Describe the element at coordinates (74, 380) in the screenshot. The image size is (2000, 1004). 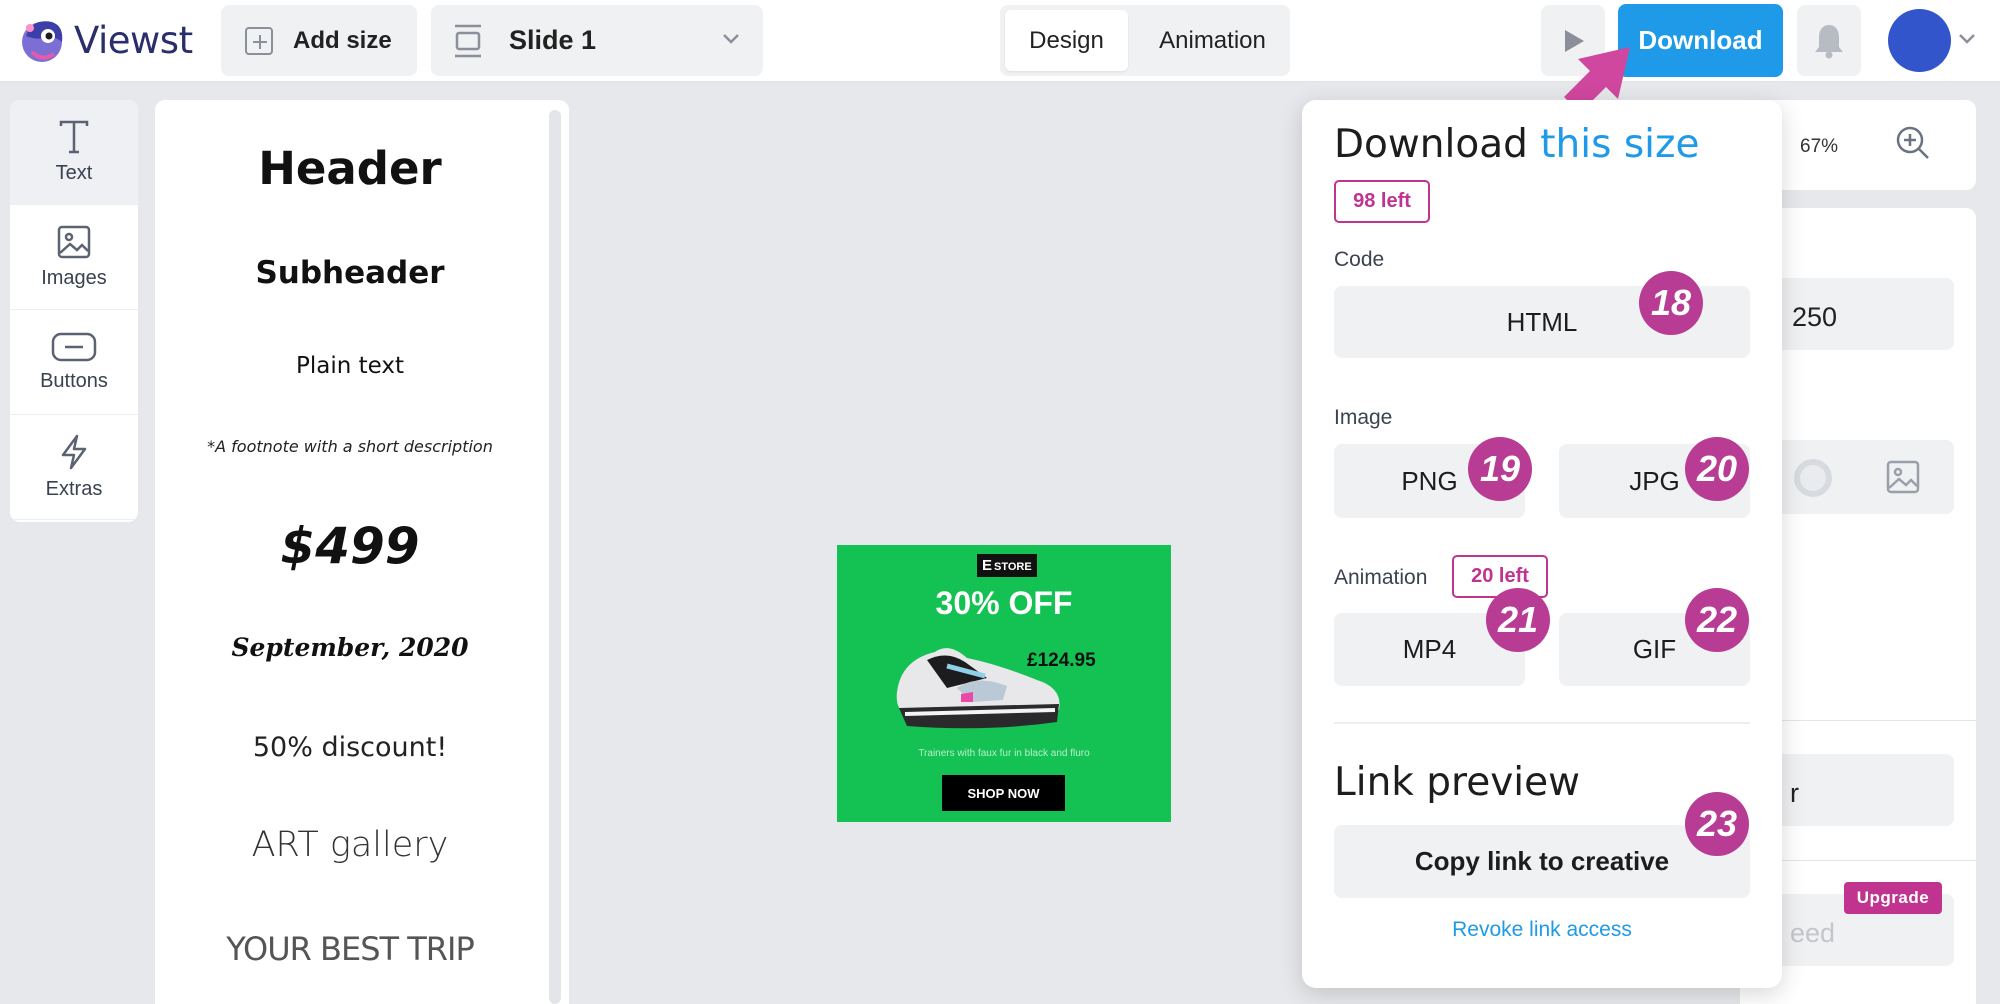
I see `tool-label: Buttons` at that location.